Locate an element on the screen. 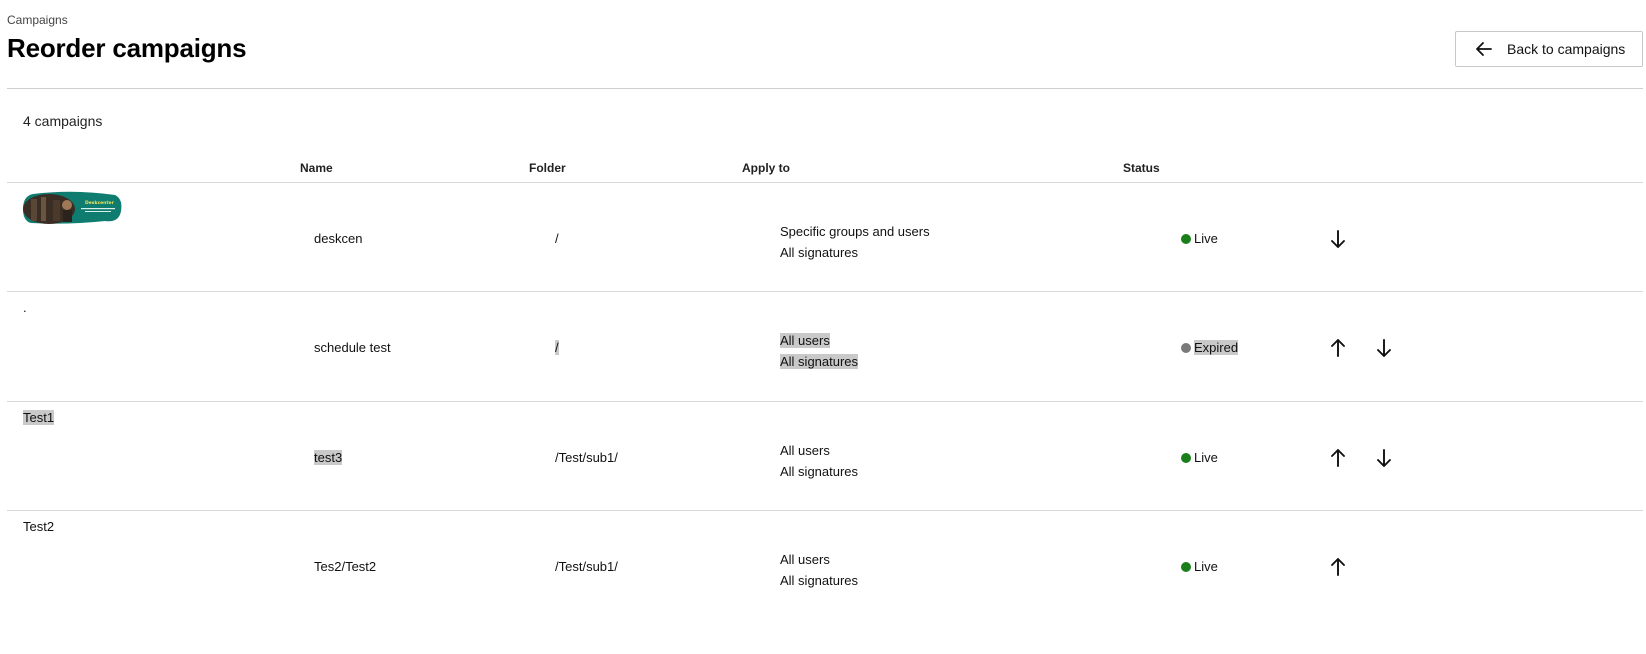 The width and height of the screenshot is (1646, 654). group-label: Test1 is located at coordinates (39, 417).